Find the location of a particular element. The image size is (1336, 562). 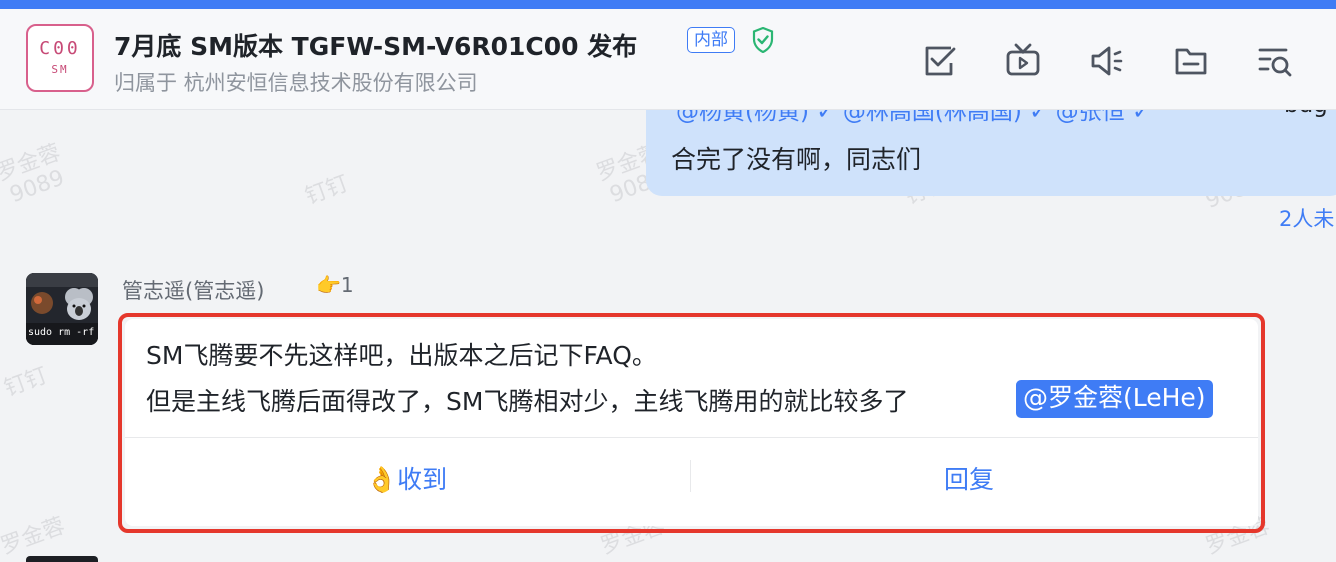

announcement-icon is located at coordinates (1107, 61).